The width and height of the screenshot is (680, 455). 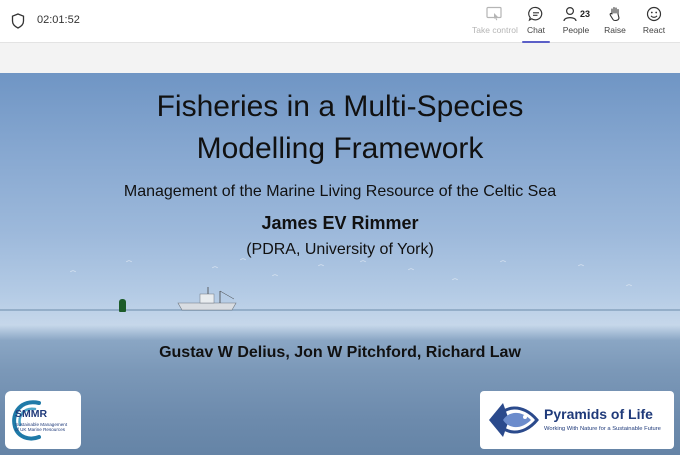 I want to click on people-count-badge: 23, so click(x=585, y=14).